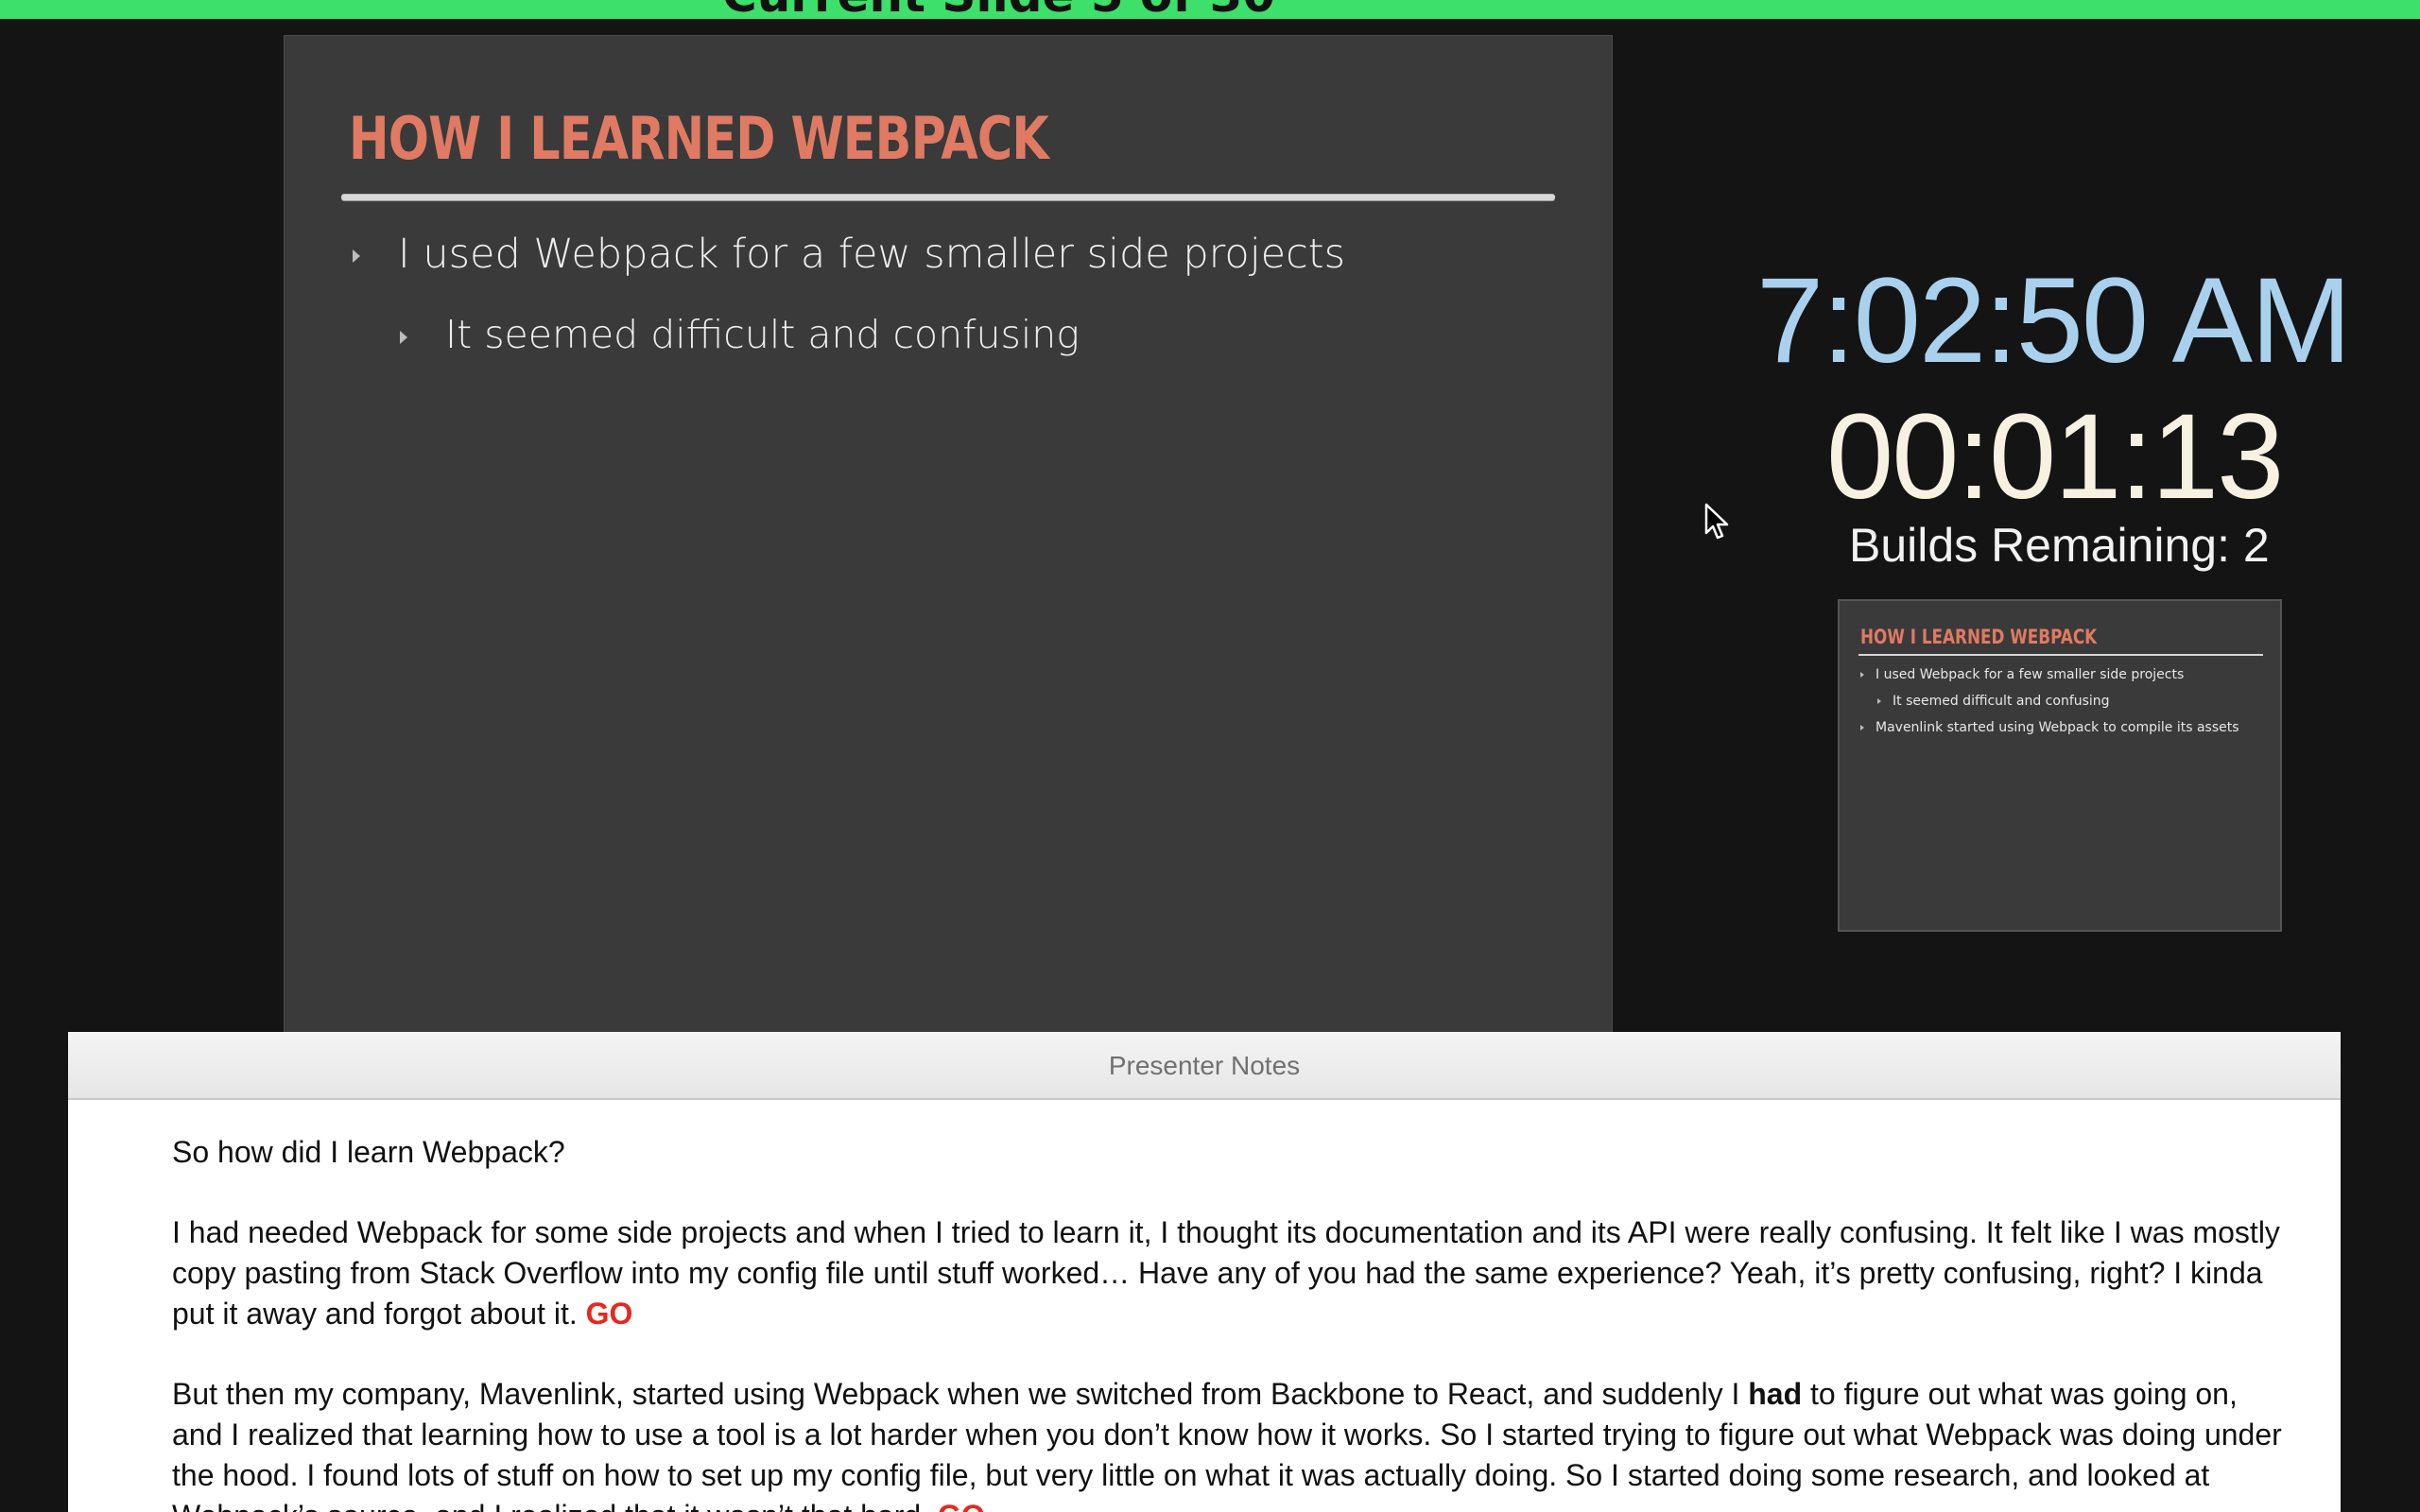  Describe the element at coordinates (998, 9) in the screenshot. I see `current-slide-label: Current Slide 5 of 30` at that location.